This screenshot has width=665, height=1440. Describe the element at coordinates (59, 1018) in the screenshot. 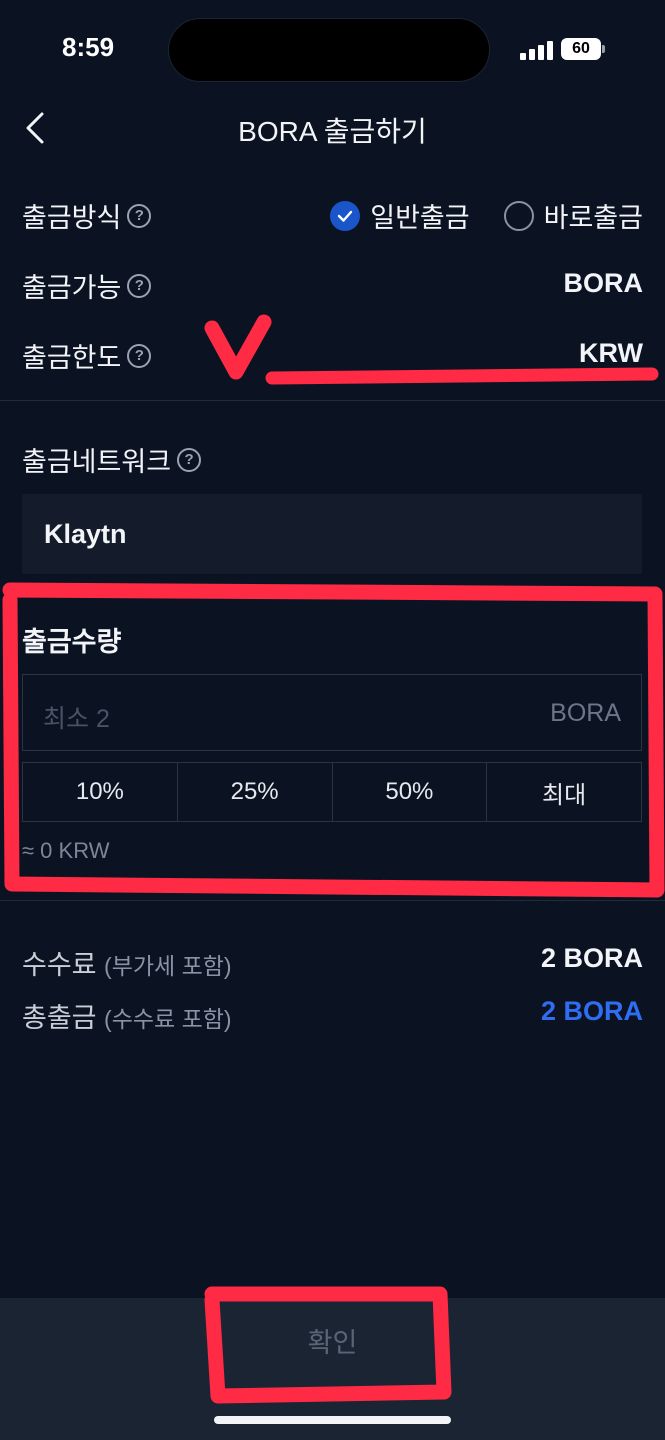

I see `total-label-text: 총출금` at that location.